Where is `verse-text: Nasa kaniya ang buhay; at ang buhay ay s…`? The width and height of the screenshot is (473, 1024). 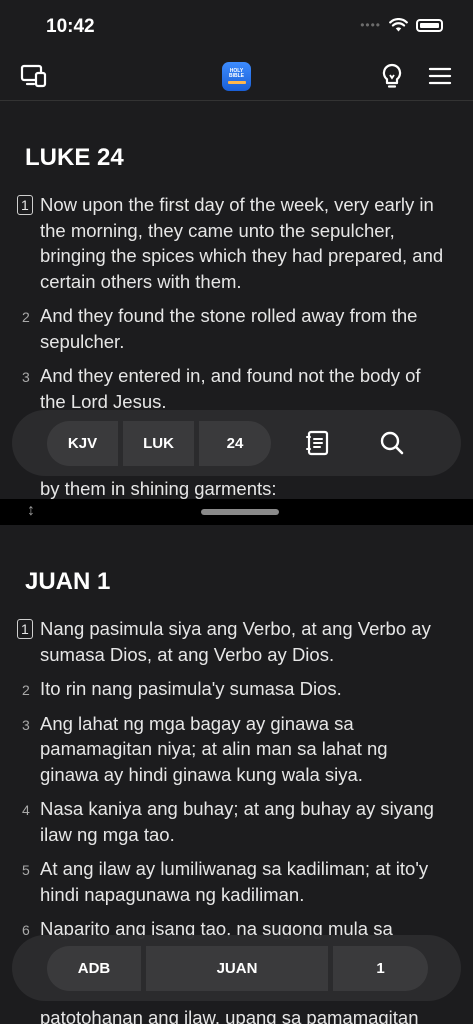
verse-text: Nasa kaniya ang buhay; at ang buhay ay s… is located at coordinates (237, 821).